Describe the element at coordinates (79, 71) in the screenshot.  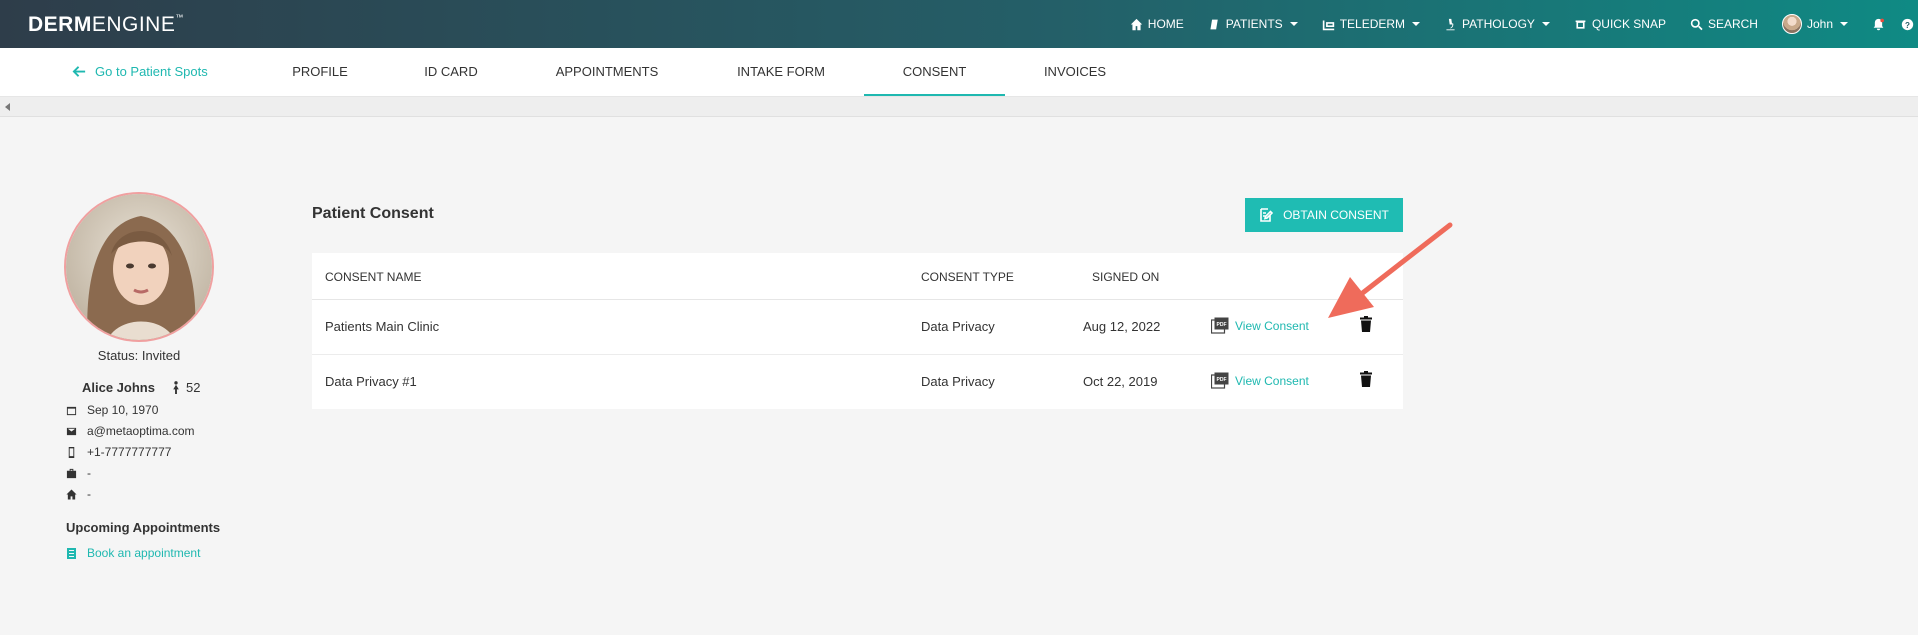
I see `arrow-left-icon` at that location.